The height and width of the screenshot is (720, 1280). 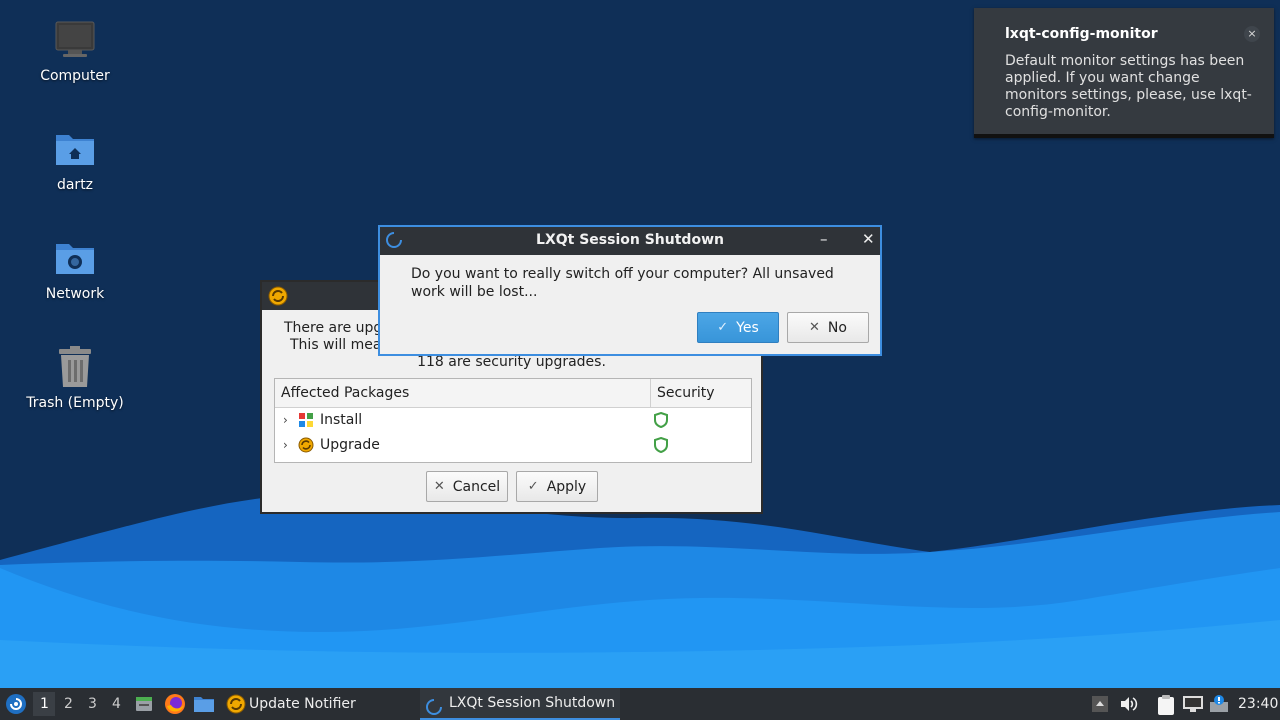 I want to click on no-button-label: No, so click(x=837, y=327).